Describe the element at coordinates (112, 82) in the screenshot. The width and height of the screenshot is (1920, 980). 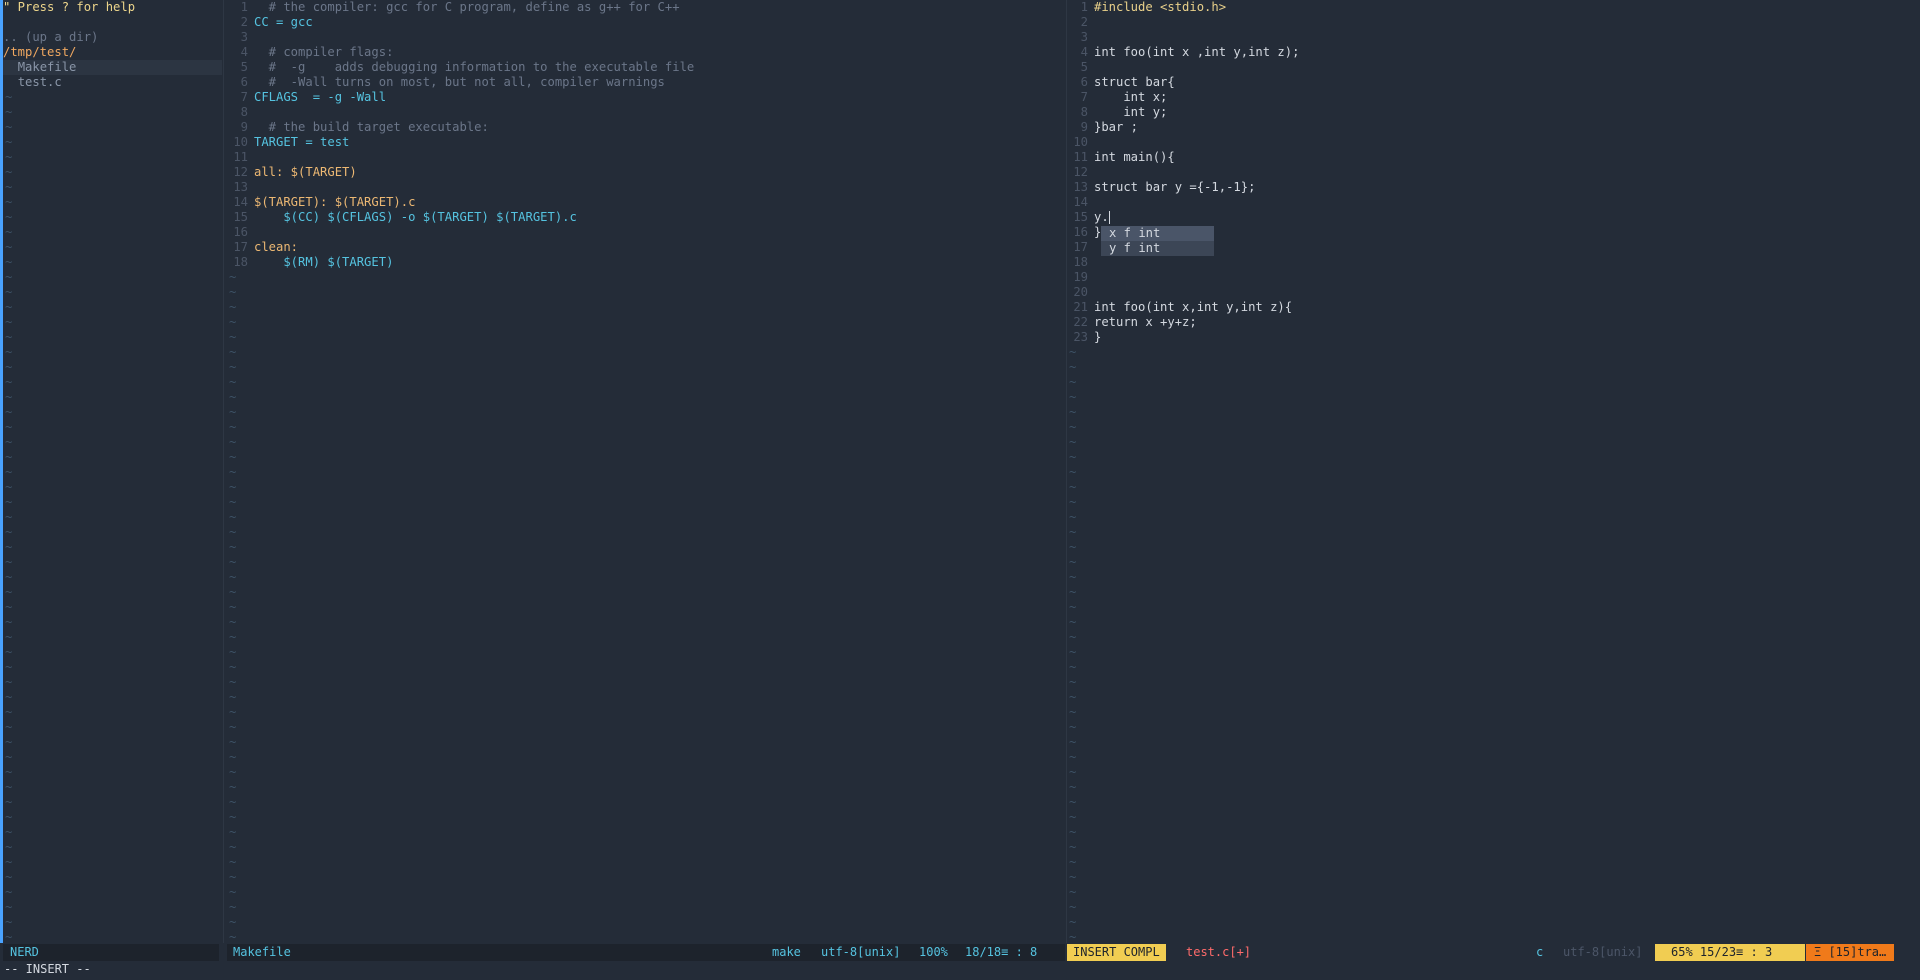
I see `nerdtree-file-testc: test.c` at that location.